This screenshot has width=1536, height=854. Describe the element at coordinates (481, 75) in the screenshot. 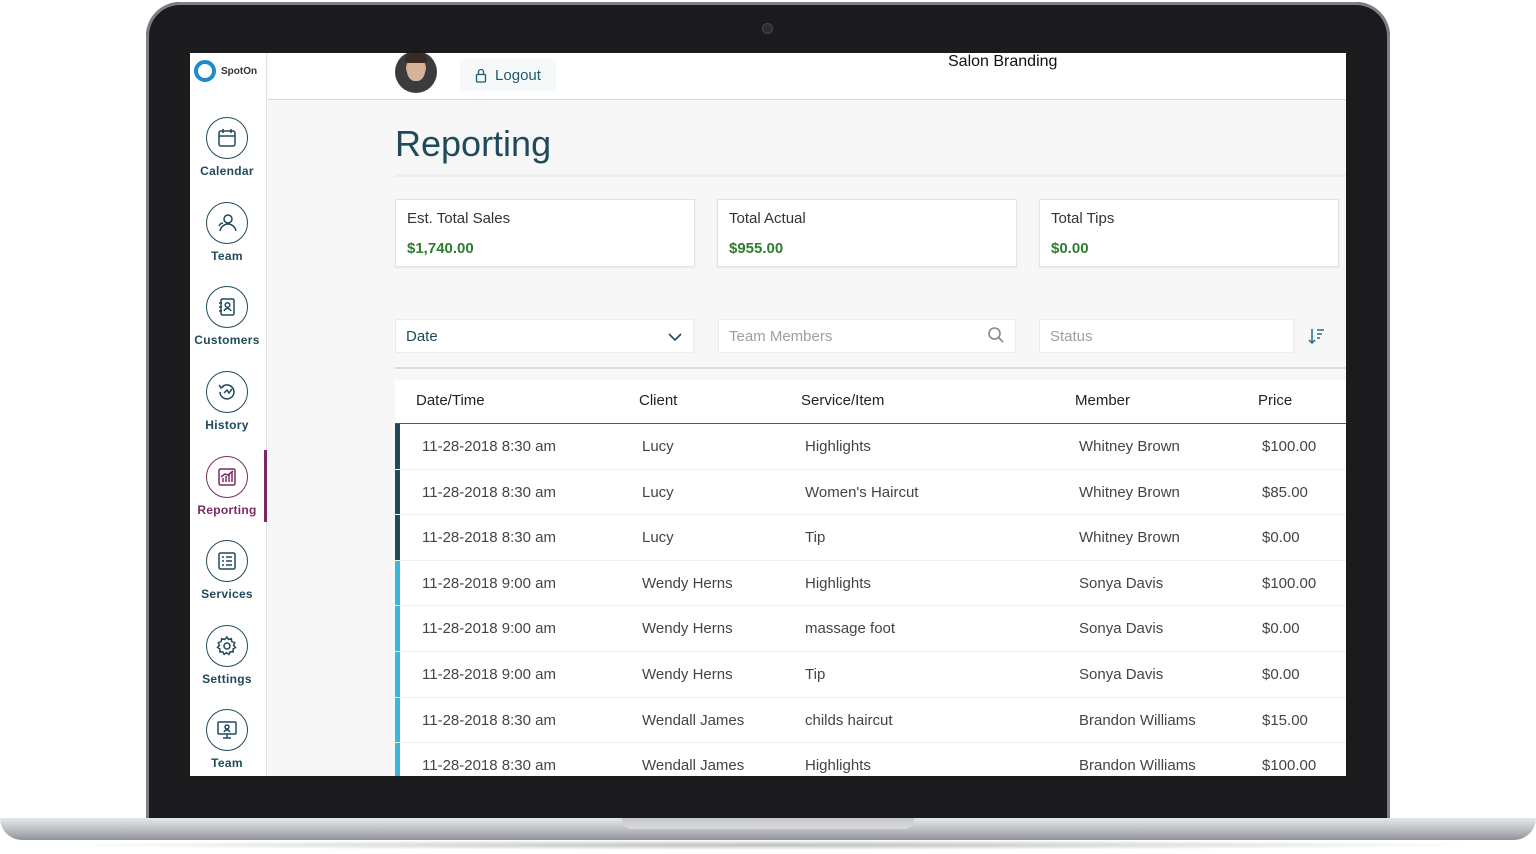

I see `lock-icon` at that location.